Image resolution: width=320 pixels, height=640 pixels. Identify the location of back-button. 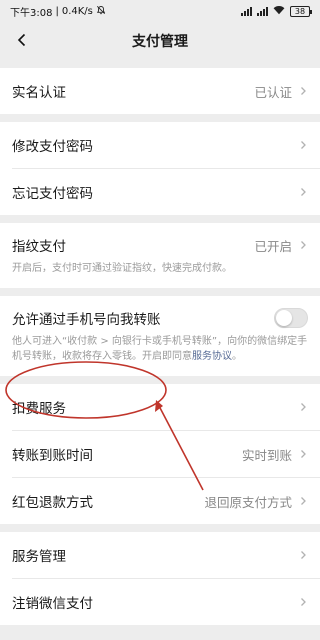
(22, 41).